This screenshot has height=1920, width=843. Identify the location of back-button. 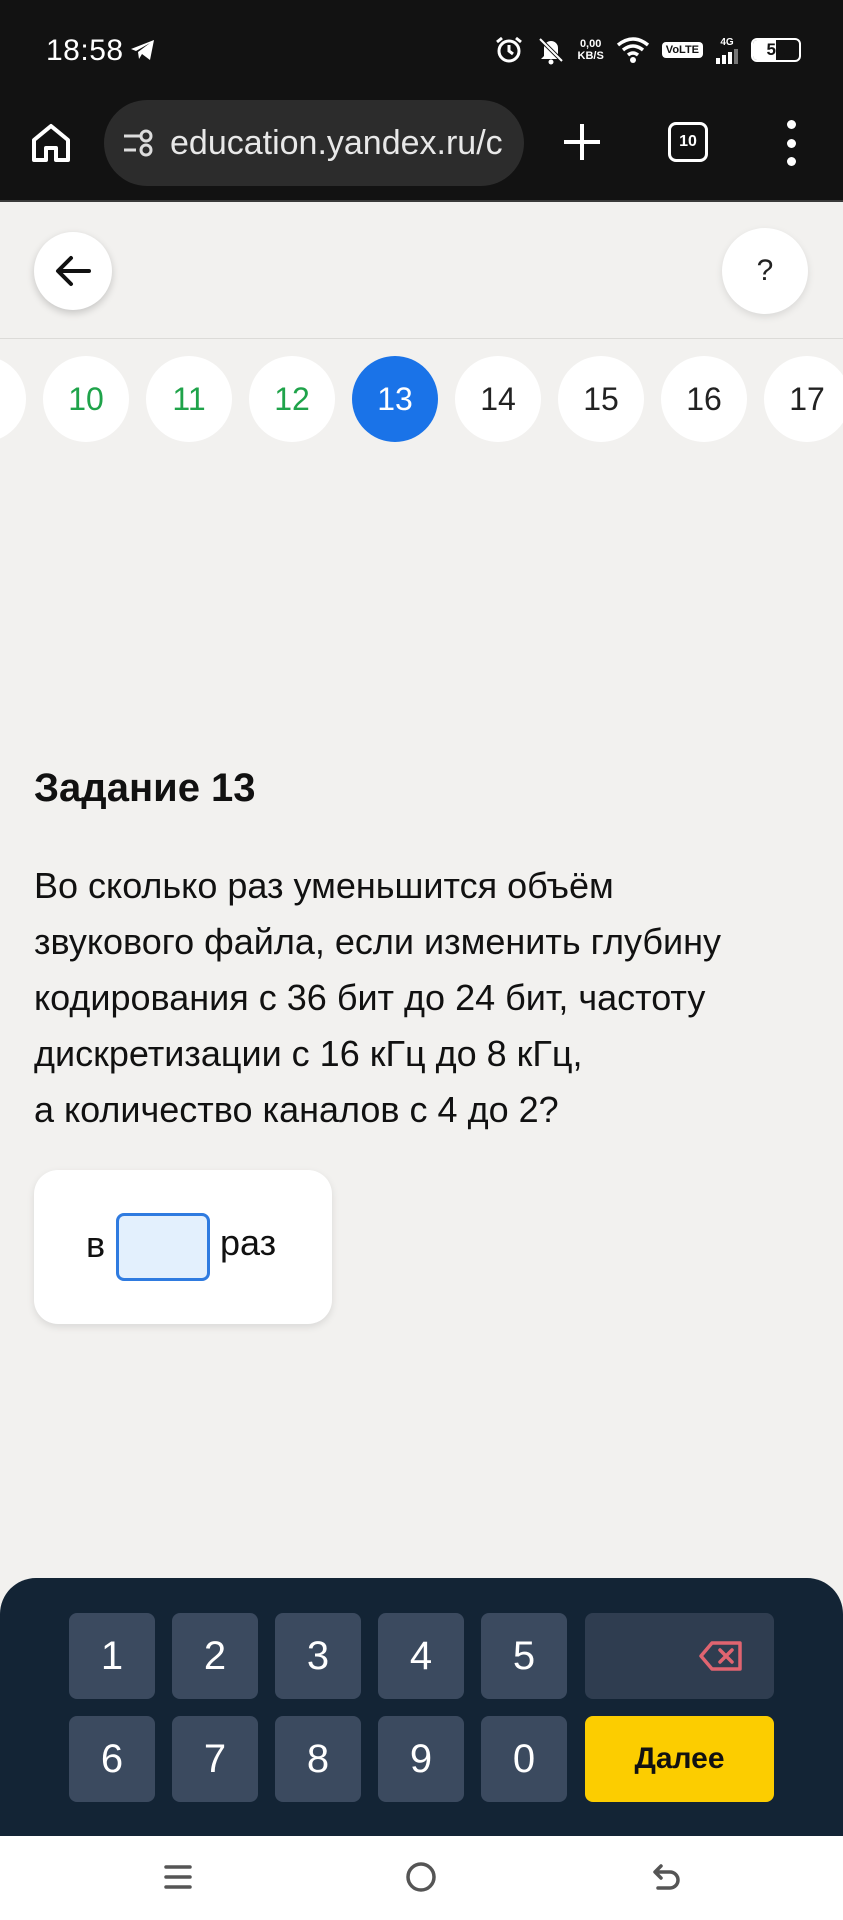
(73, 271).